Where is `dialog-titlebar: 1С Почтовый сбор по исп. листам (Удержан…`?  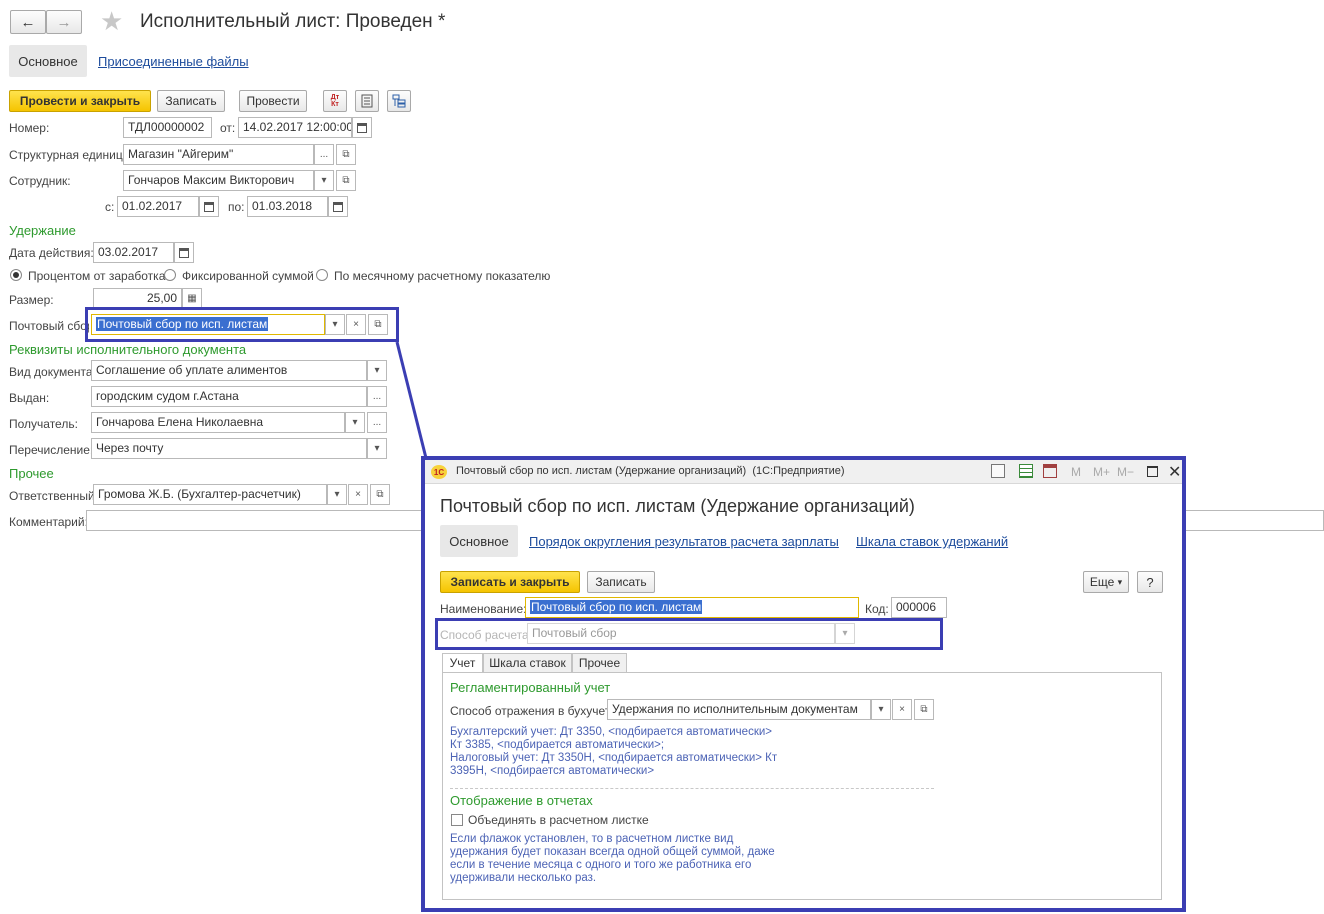 dialog-titlebar: 1С Почтовый сбор по исп. листам (Удержан… is located at coordinates (803, 472).